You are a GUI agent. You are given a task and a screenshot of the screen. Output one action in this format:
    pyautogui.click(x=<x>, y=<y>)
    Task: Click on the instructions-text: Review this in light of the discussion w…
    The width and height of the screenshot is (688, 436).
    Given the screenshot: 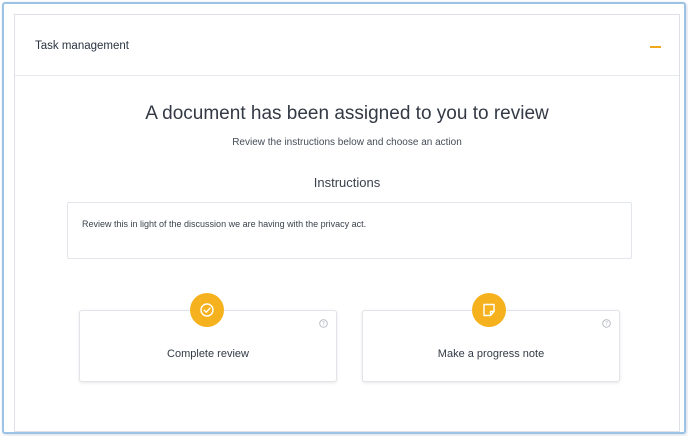 What is the action you would take?
    pyautogui.click(x=224, y=224)
    